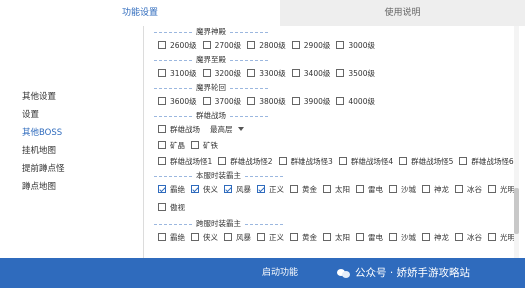  I want to click on checkbox-battlefield-monster-3: 群雄战场怪3, so click(305, 161).